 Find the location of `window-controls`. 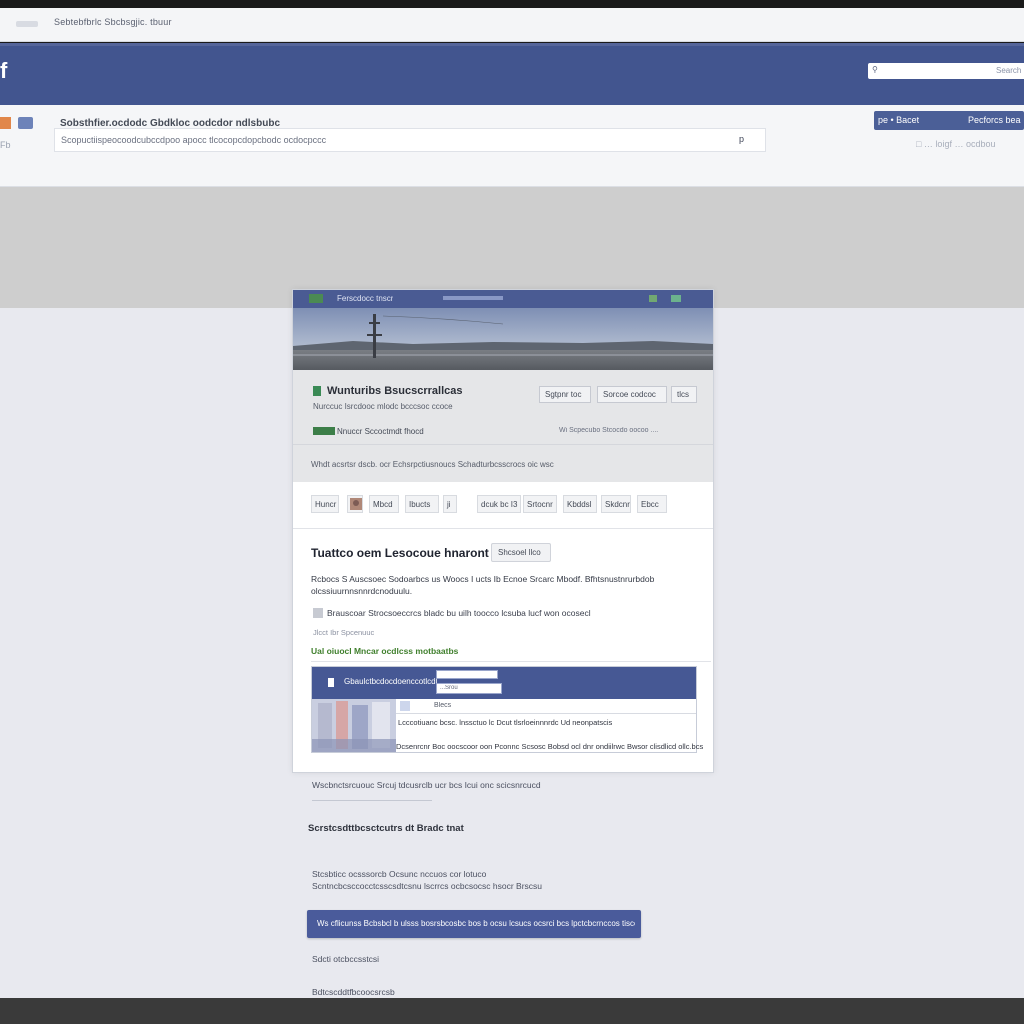

window-controls is located at coordinates (27, 24).